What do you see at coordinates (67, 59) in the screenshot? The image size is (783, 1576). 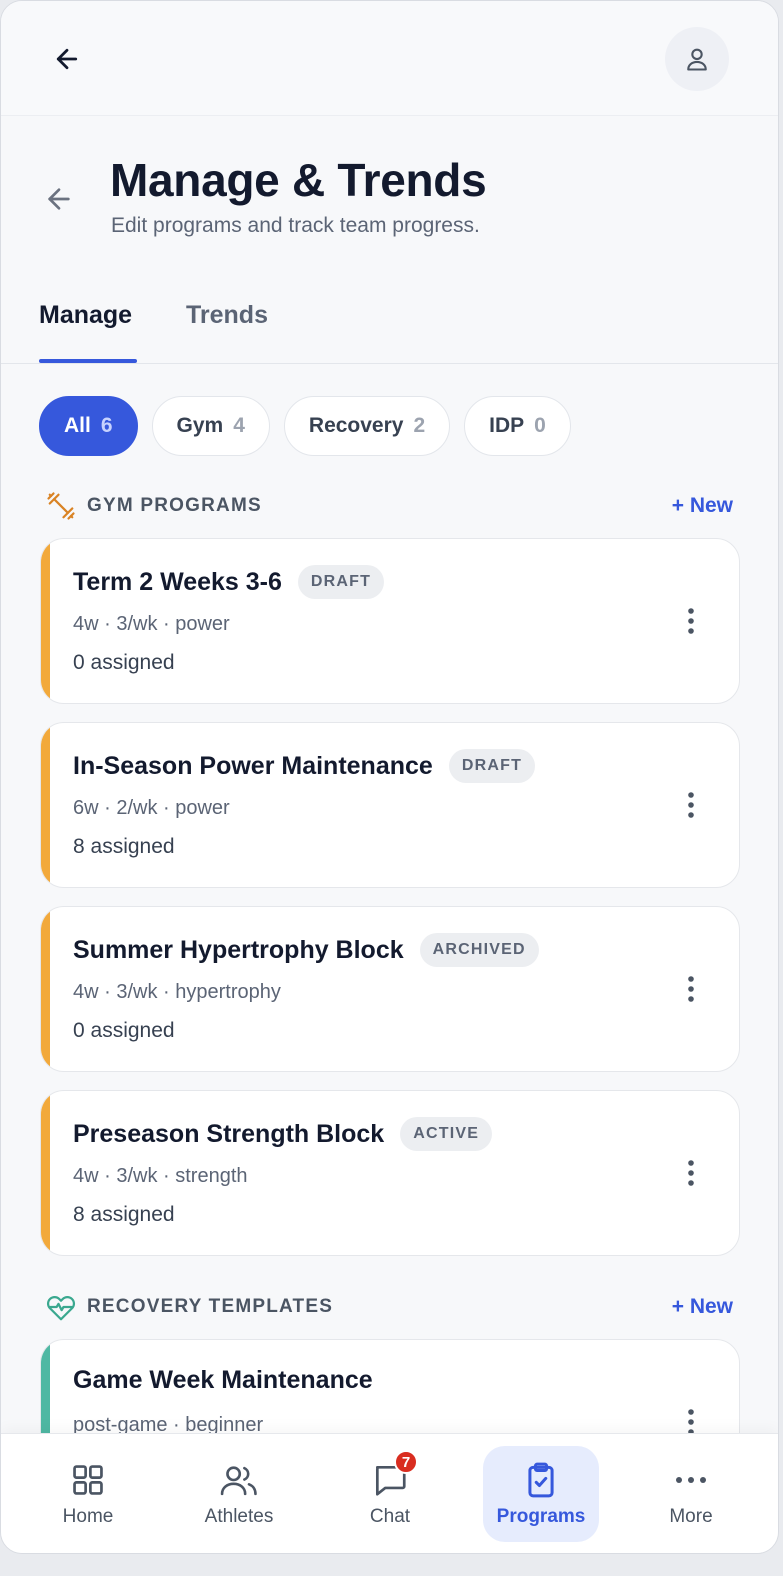 I see `back-arrow-icon` at bounding box center [67, 59].